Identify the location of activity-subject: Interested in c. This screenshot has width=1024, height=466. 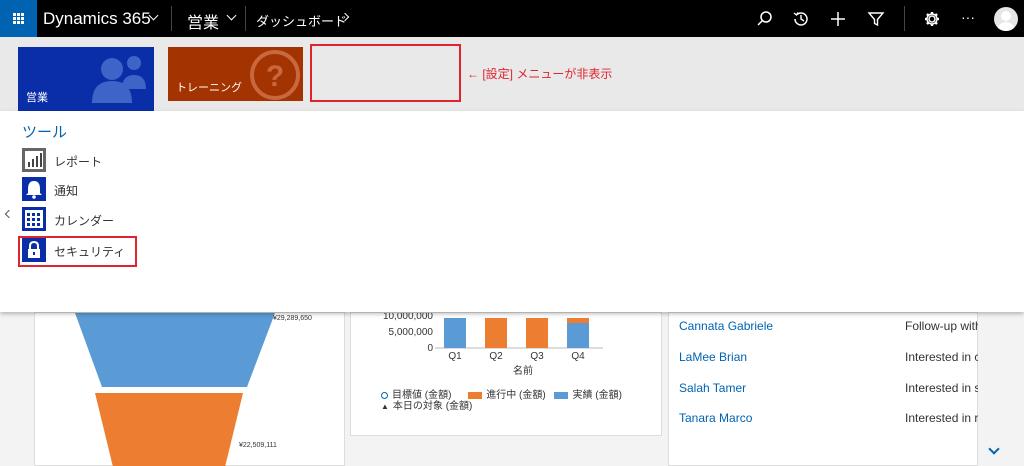
(942, 357).